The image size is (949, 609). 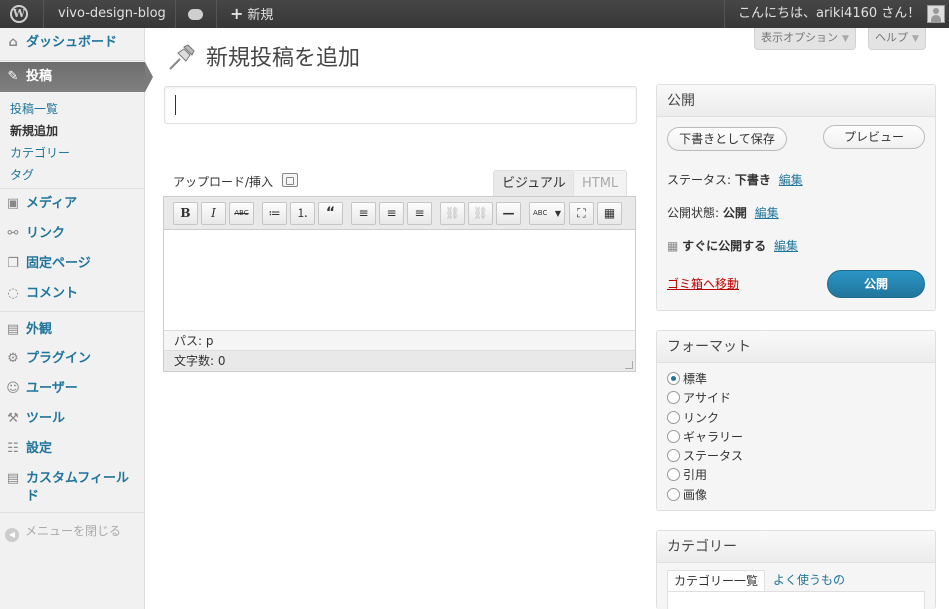 What do you see at coordinates (419, 213) in the screenshot?
I see `align-right-button: ≡` at bounding box center [419, 213].